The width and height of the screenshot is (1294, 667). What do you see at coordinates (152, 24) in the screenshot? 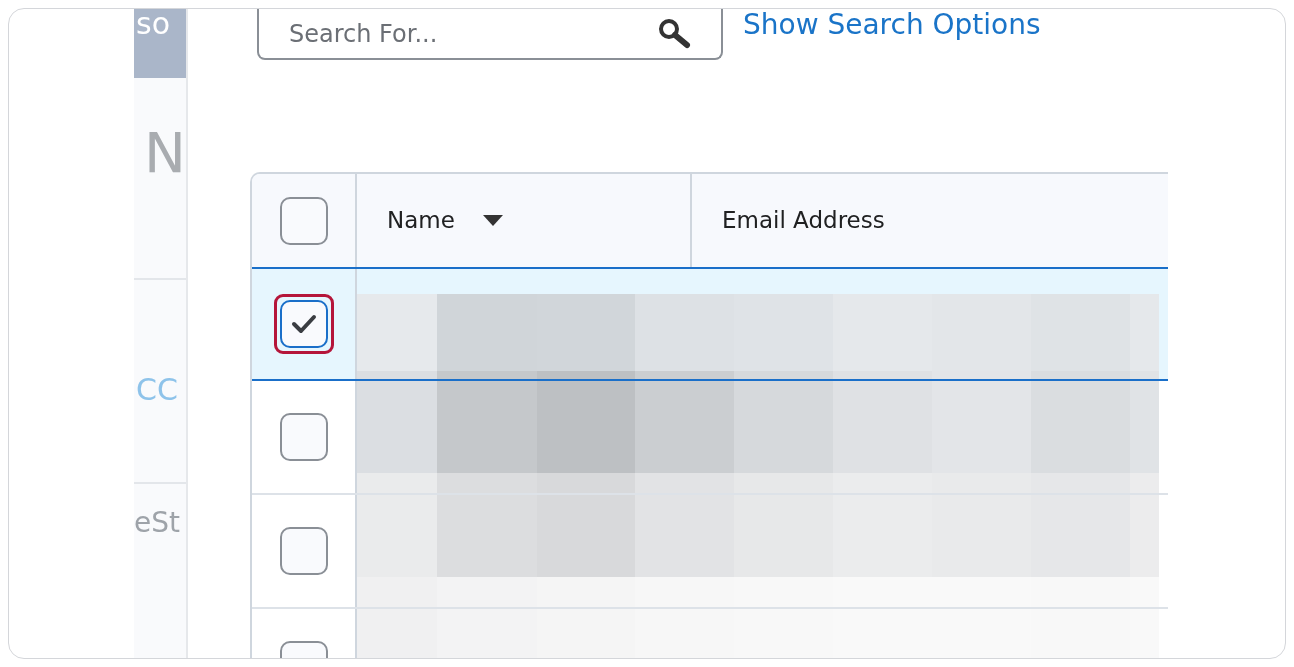
I see `sidebar-header-text: so` at bounding box center [152, 24].